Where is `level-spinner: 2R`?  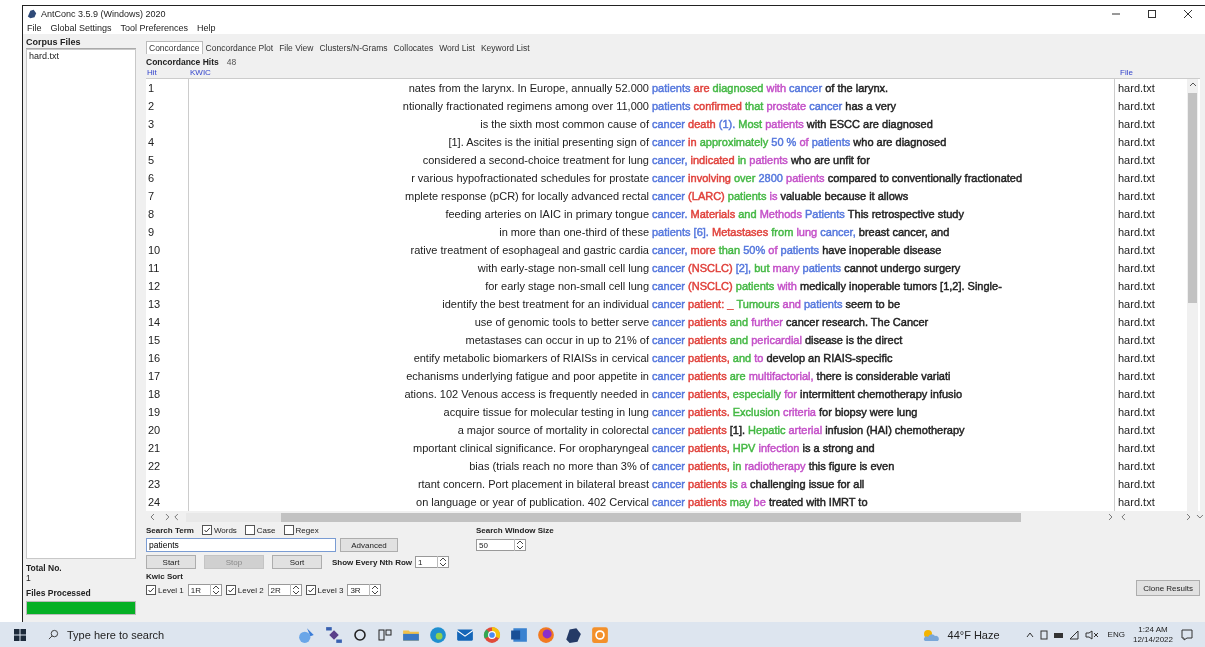
level-spinner: 2R is located at coordinates (284, 590).